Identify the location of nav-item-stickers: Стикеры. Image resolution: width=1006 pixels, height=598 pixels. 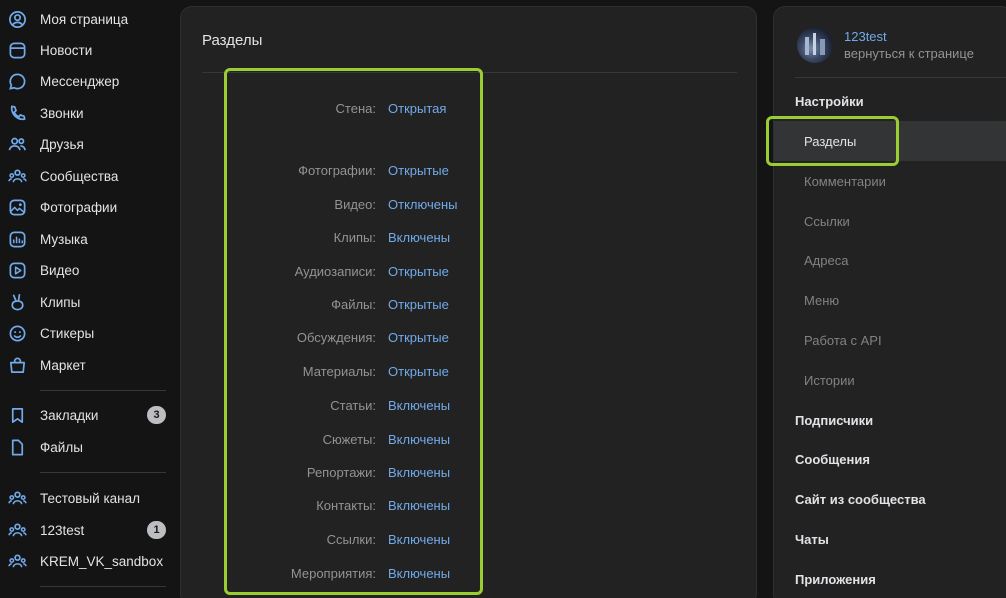
(85, 333).